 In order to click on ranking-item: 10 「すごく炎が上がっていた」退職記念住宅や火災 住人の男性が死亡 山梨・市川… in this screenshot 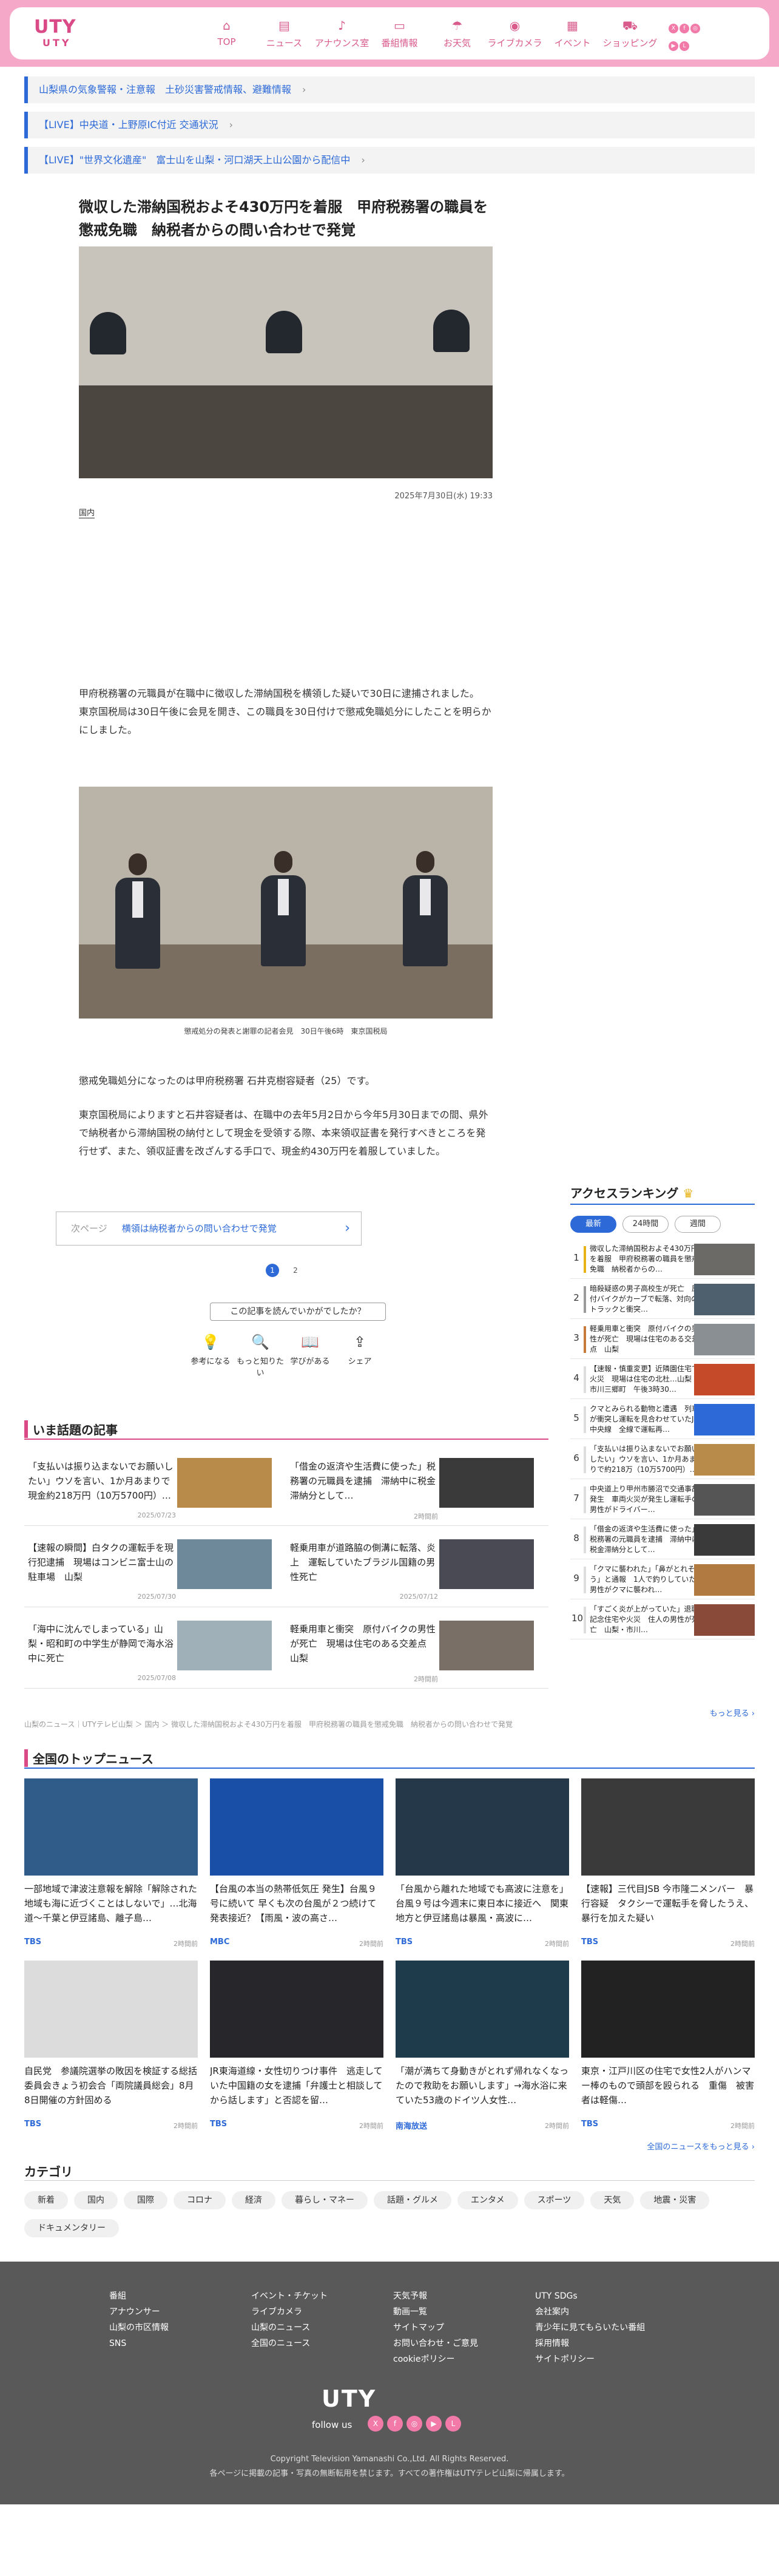, I will do `click(662, 1620)`.